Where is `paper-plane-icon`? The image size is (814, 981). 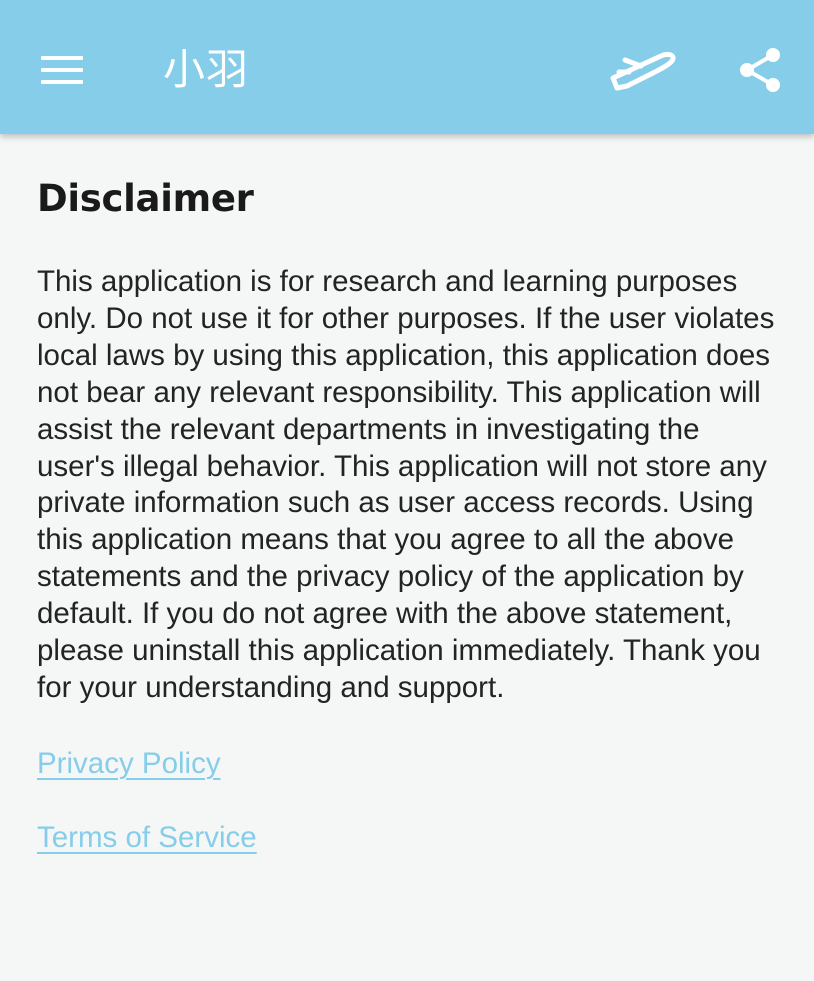
paper-plane-icon is located at coordinates (643, 71).